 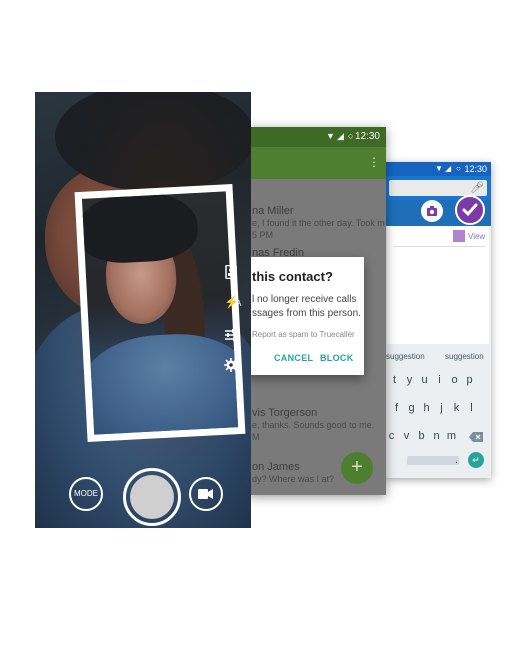 I want to click on photo-preview-frame, so click(x=160, y=313).